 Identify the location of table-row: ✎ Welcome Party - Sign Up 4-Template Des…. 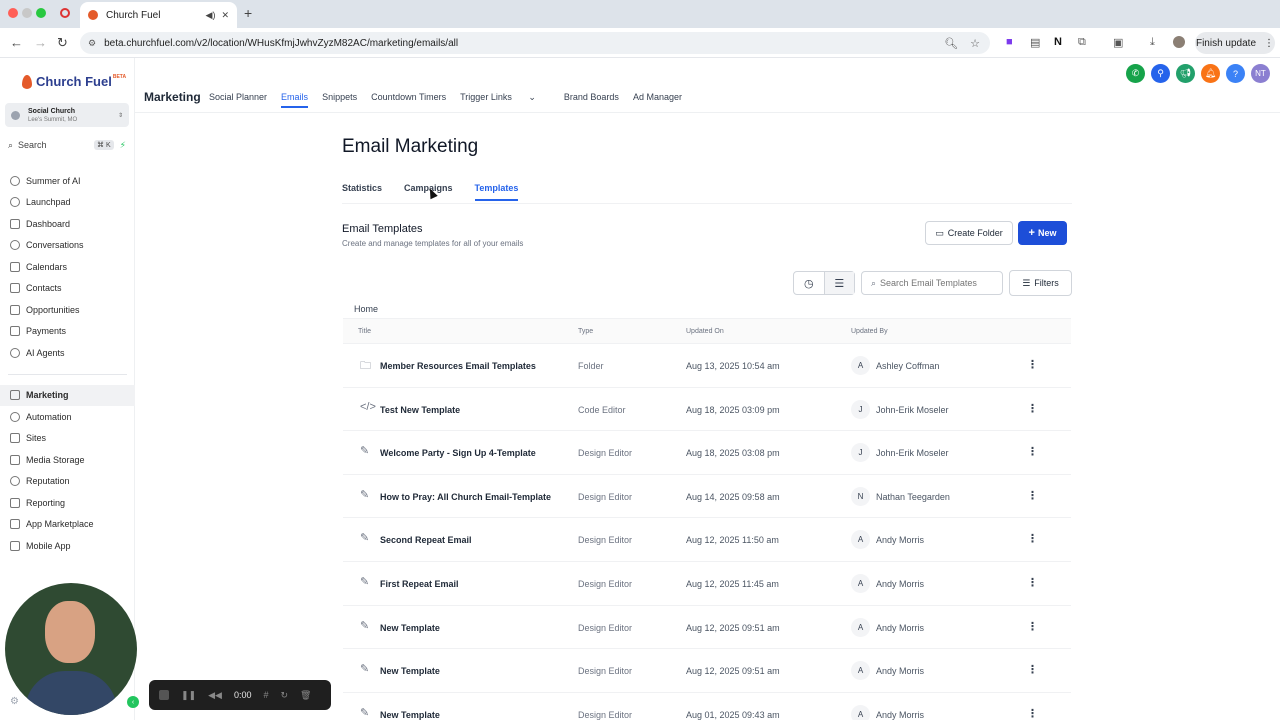
(707, 453).